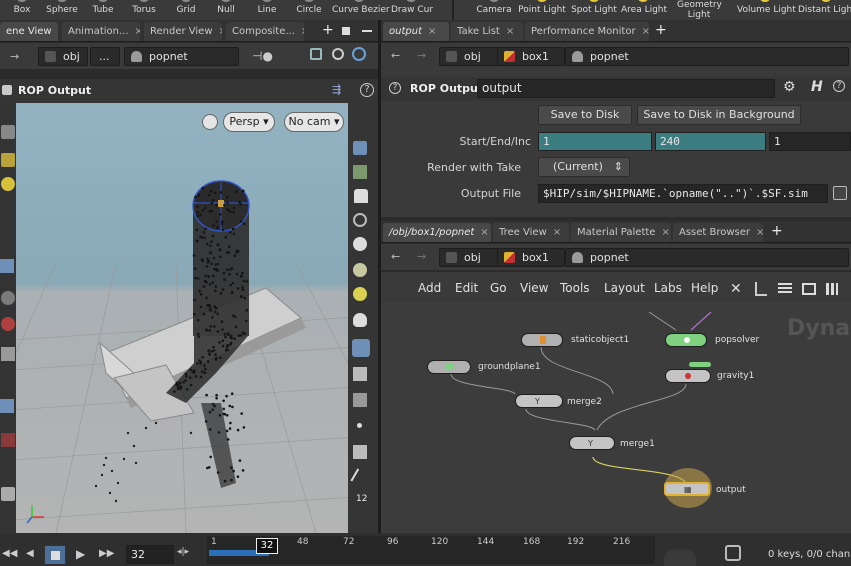 This screenshot has height=566, width=851. What do you see at coordinates (592, 443) in the screenshot?
I see `merge1-node: Y` at bounding box center [592, 443].